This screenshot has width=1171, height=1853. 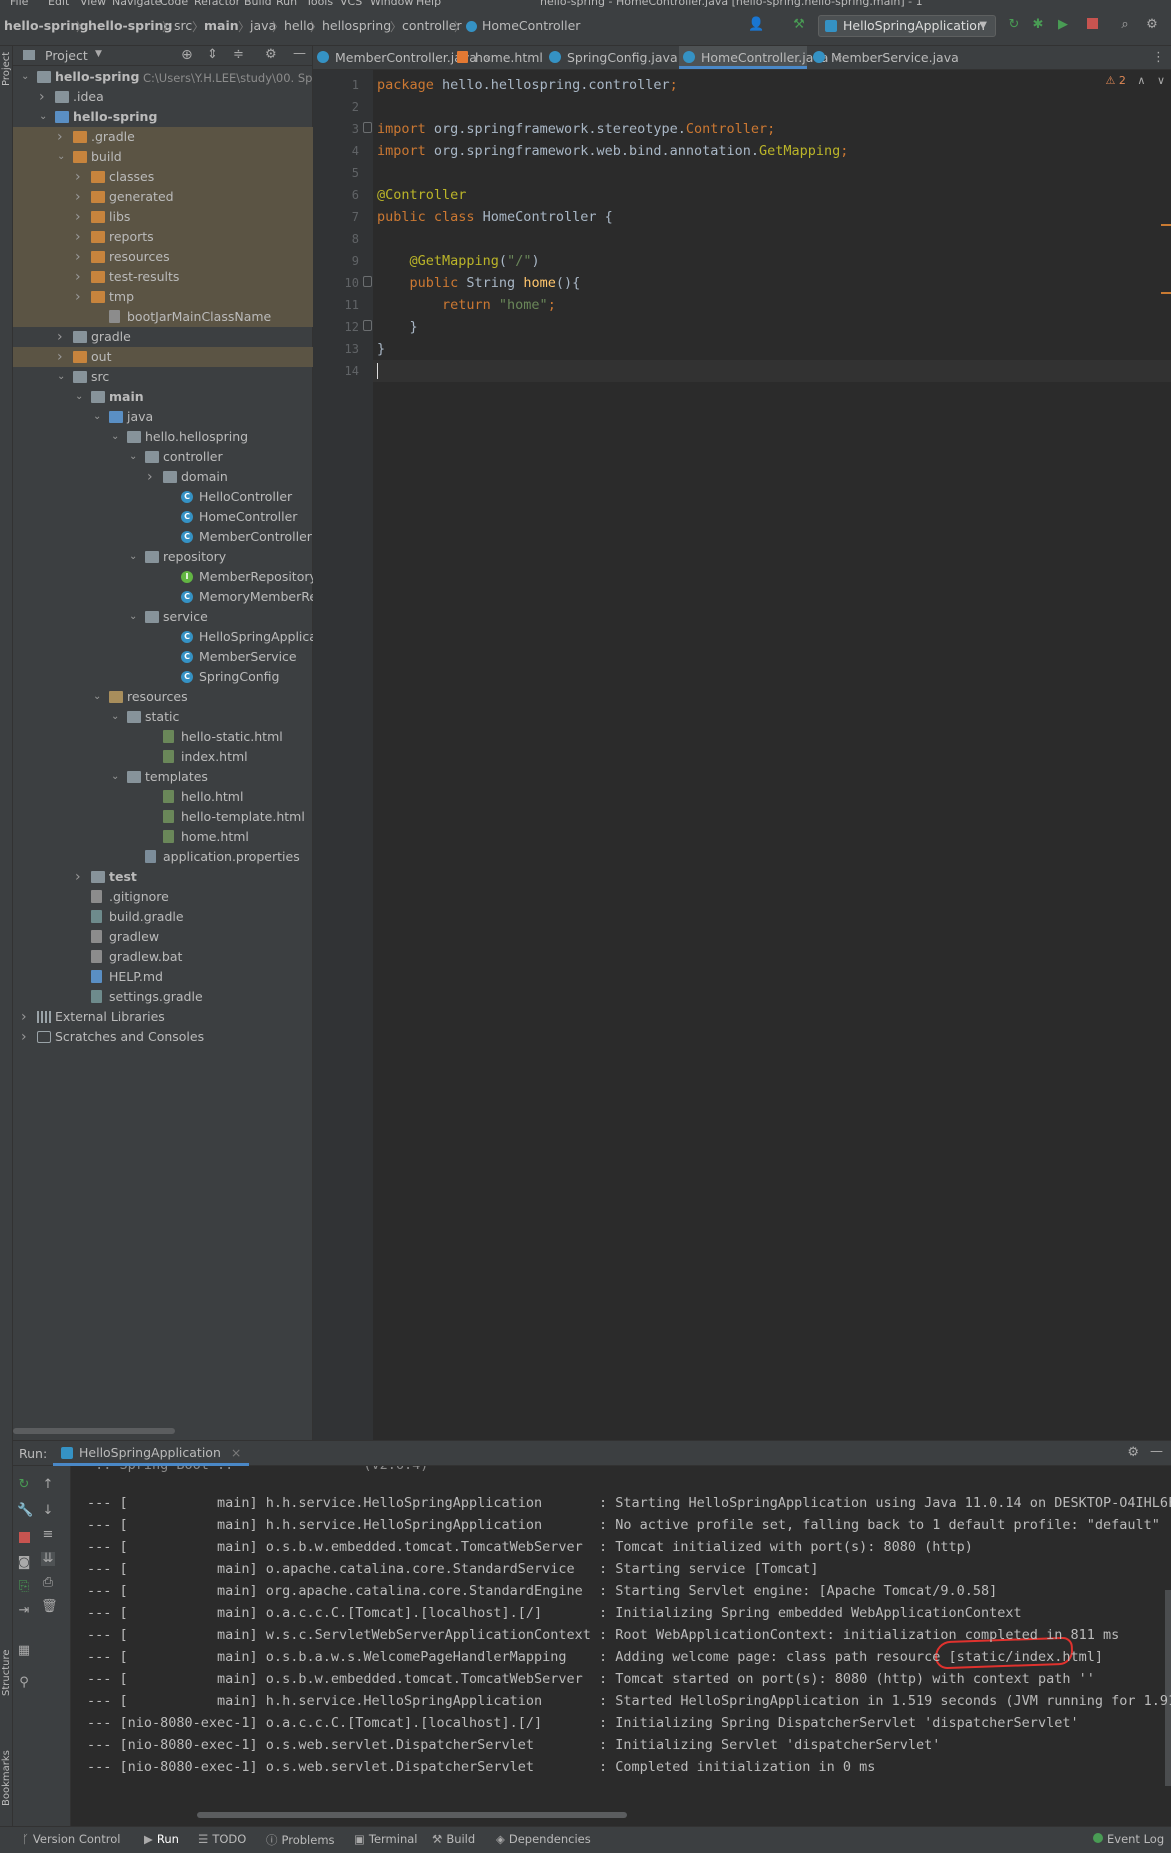 I want to click on debug-icon: ✱, so click(x=1038, y=25).